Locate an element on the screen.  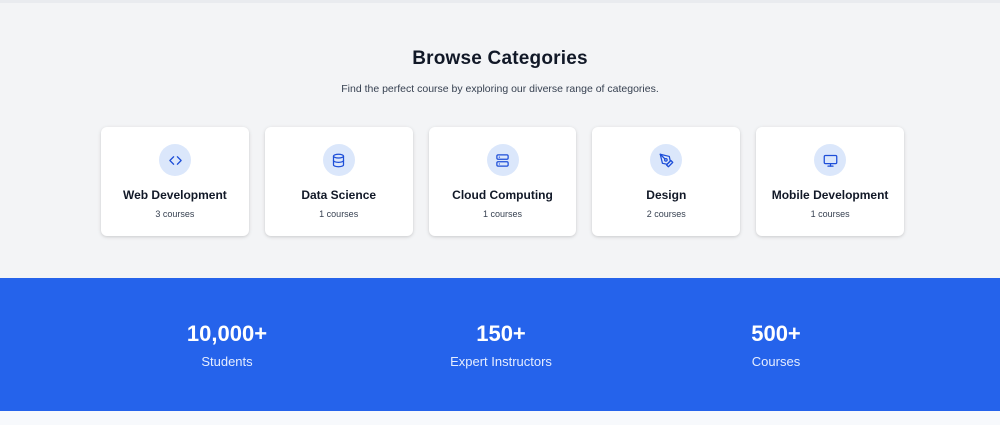
stat-students: 10,000+ Students is located at coordinates (227, 344).